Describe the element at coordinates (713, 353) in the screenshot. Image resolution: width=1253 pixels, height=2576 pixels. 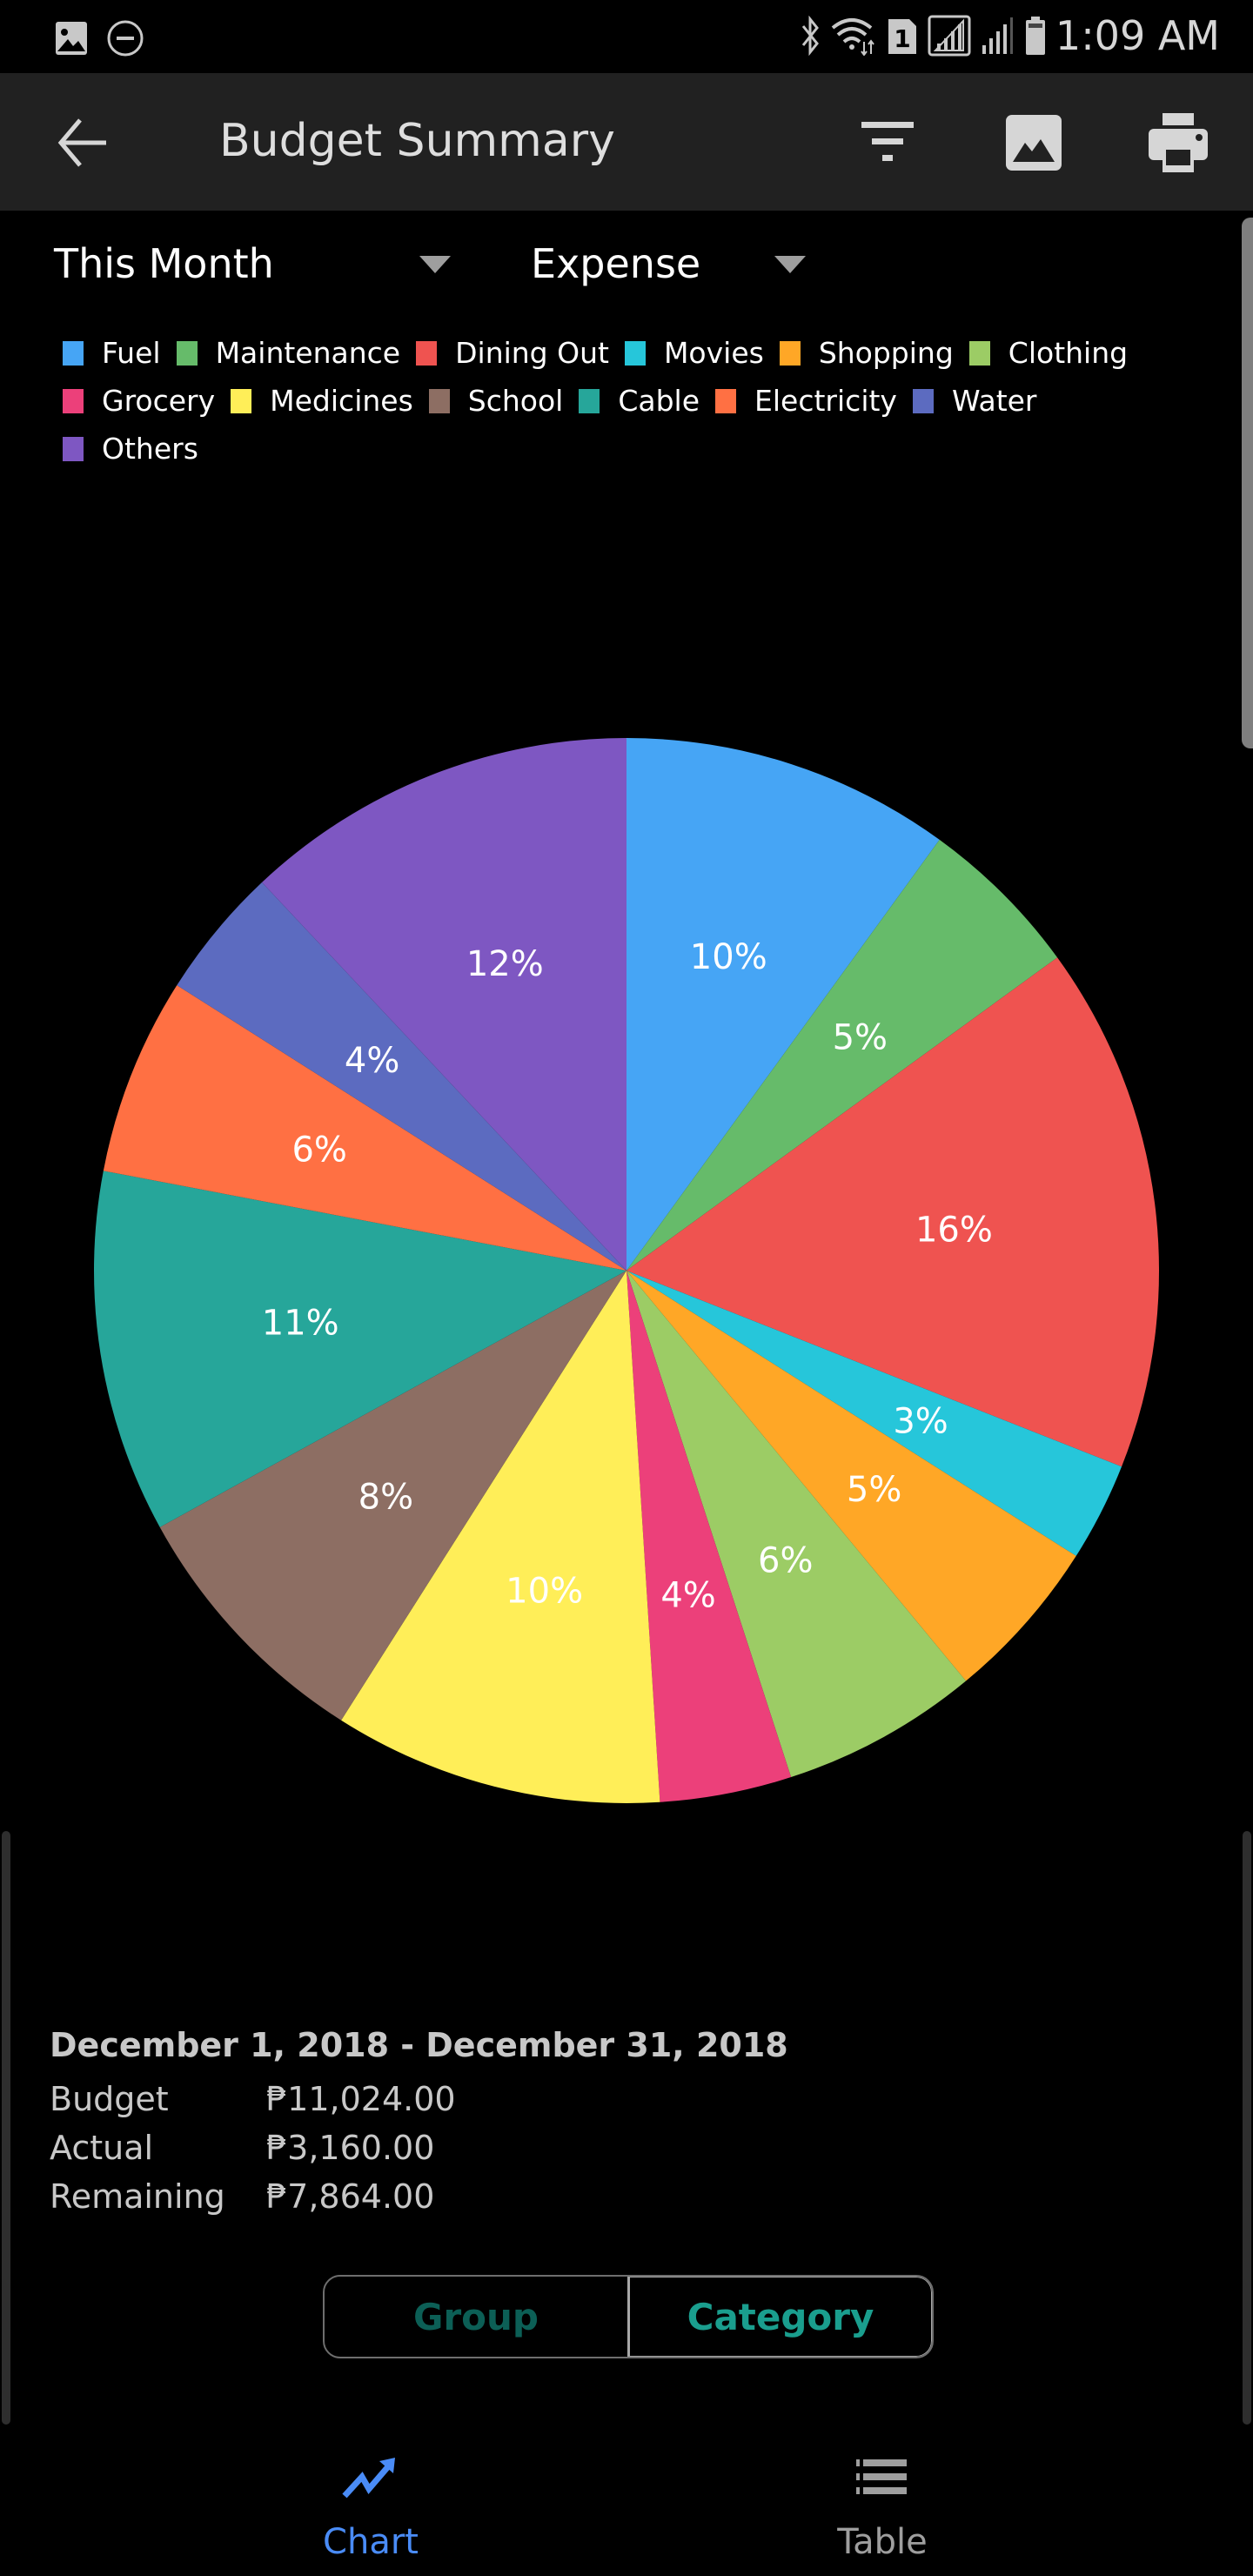
I see `legend-label: Movies` at that location.